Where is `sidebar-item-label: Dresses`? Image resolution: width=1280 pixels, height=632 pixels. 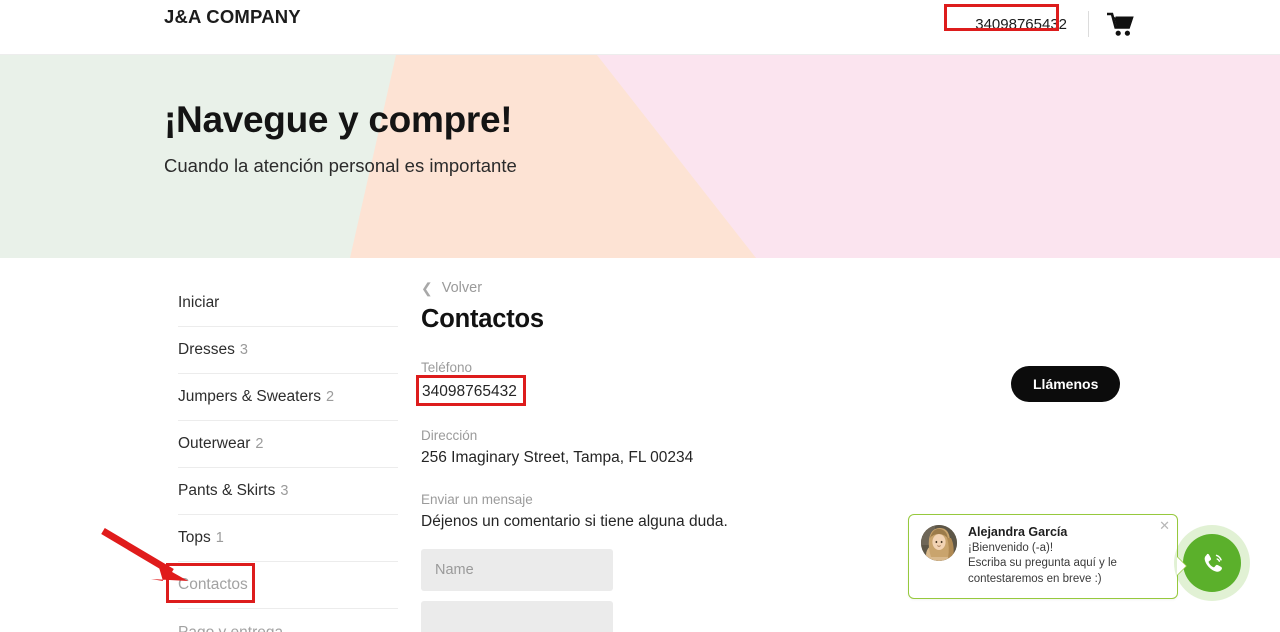 sidebar-item-label: Dresses is located at coordinates (206, 349).